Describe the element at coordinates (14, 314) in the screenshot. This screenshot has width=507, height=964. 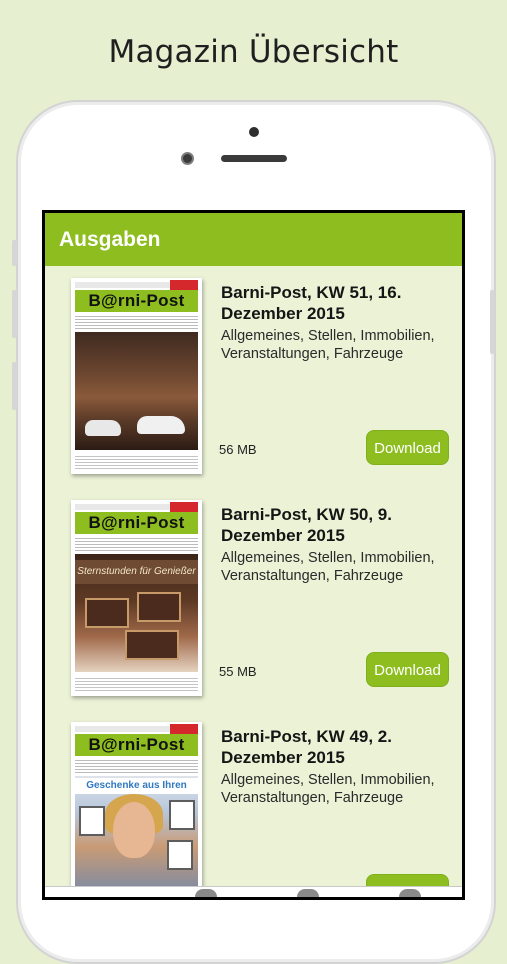
I see `phone-volume-up` at that location.